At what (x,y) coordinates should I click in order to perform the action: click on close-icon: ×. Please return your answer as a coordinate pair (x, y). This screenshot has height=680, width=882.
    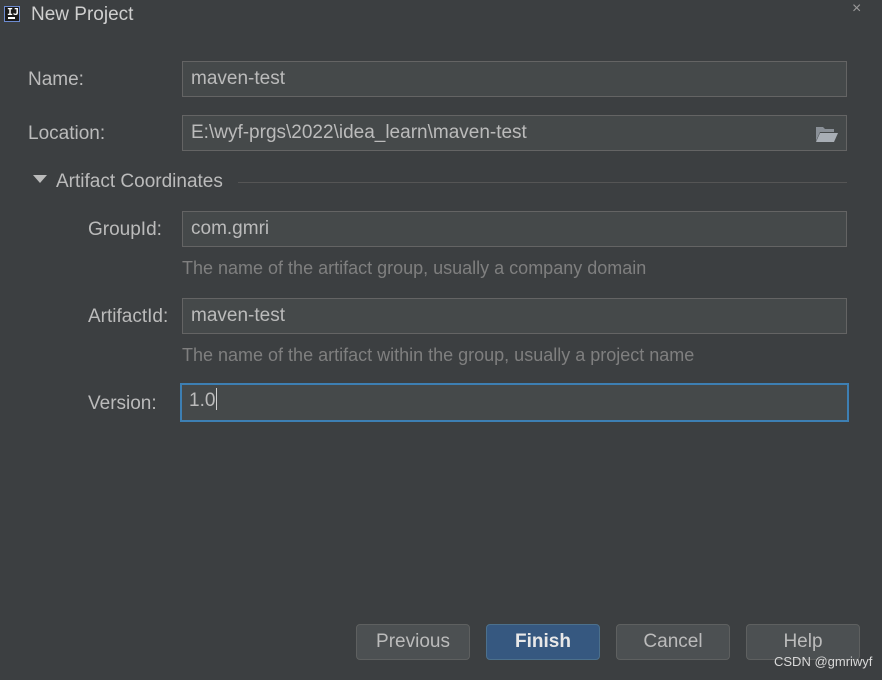
    Looking at the image, I should click on (856, 9).